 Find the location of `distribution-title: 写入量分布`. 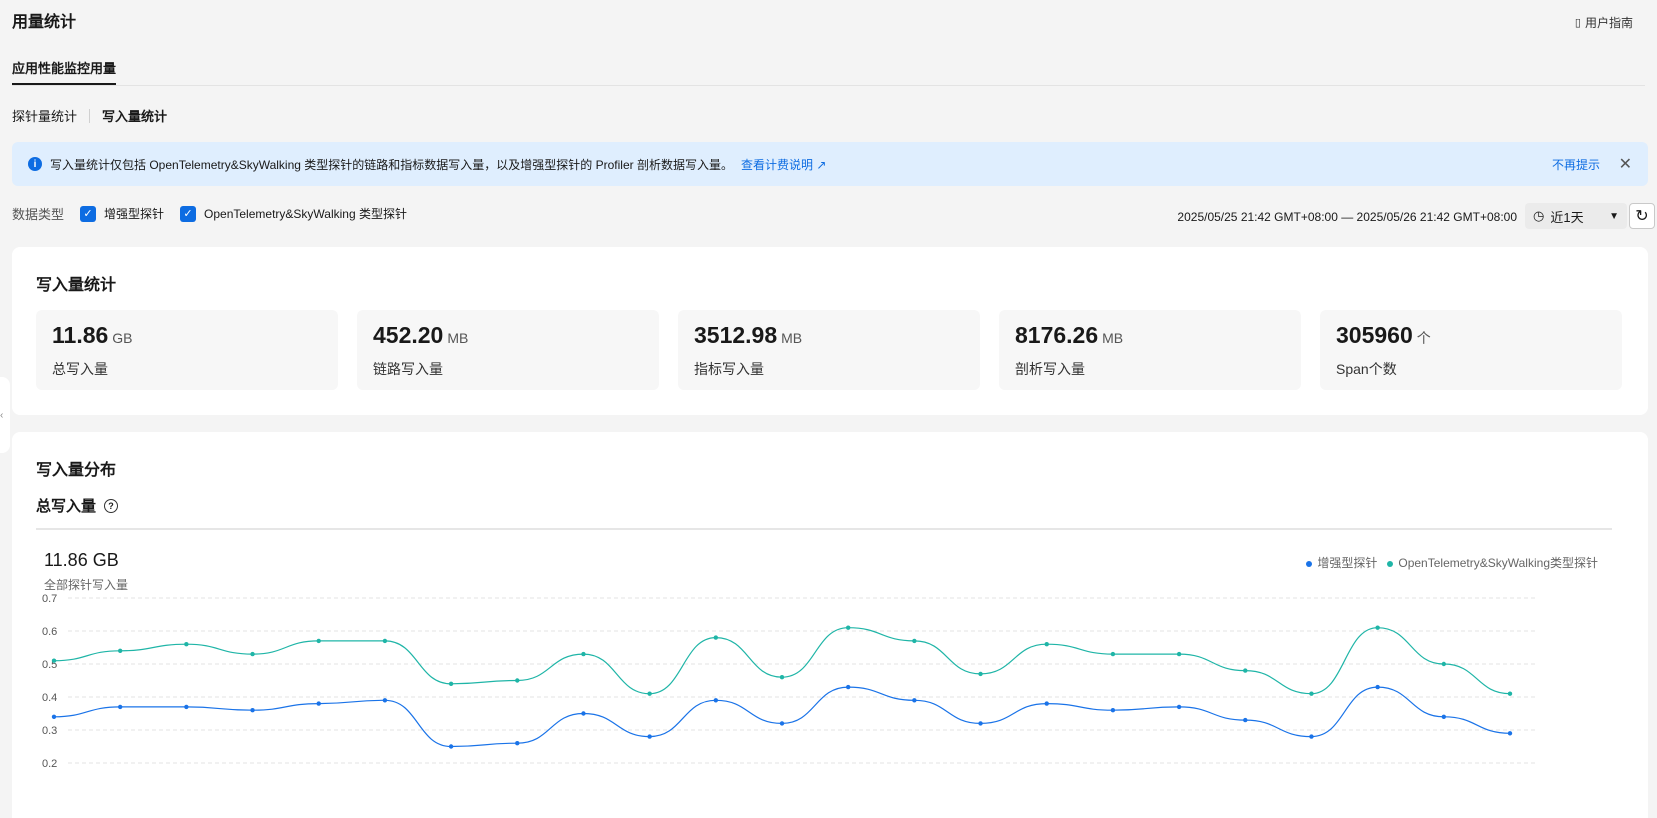

distribution-title: 写入量分布 is located at coordinates (76, 470).